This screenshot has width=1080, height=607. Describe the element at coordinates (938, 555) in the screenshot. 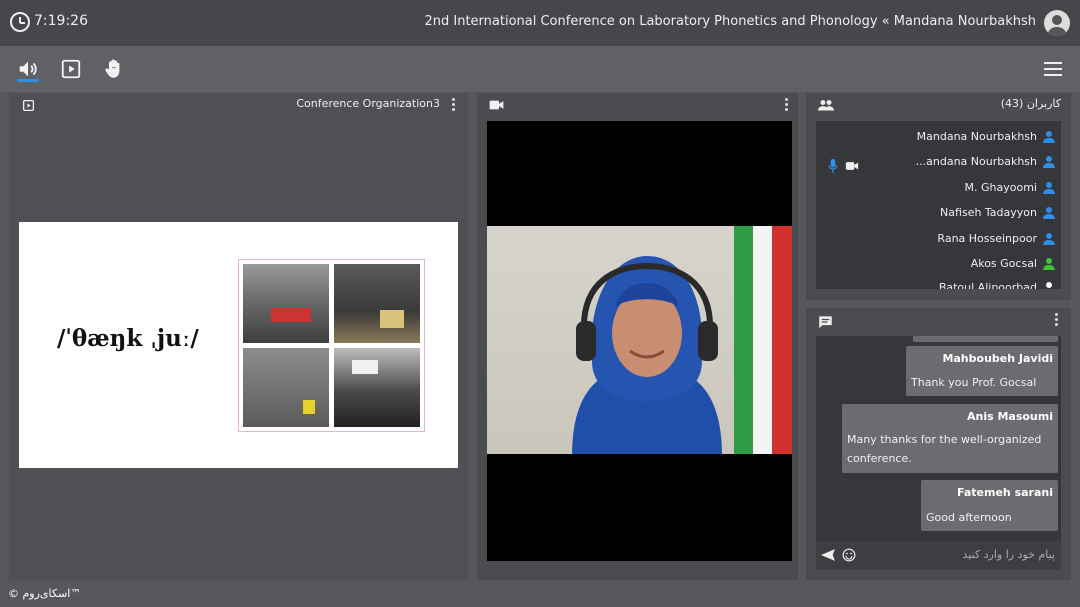

I see `chat-input: پیام خود را وارد کنید` at that location.